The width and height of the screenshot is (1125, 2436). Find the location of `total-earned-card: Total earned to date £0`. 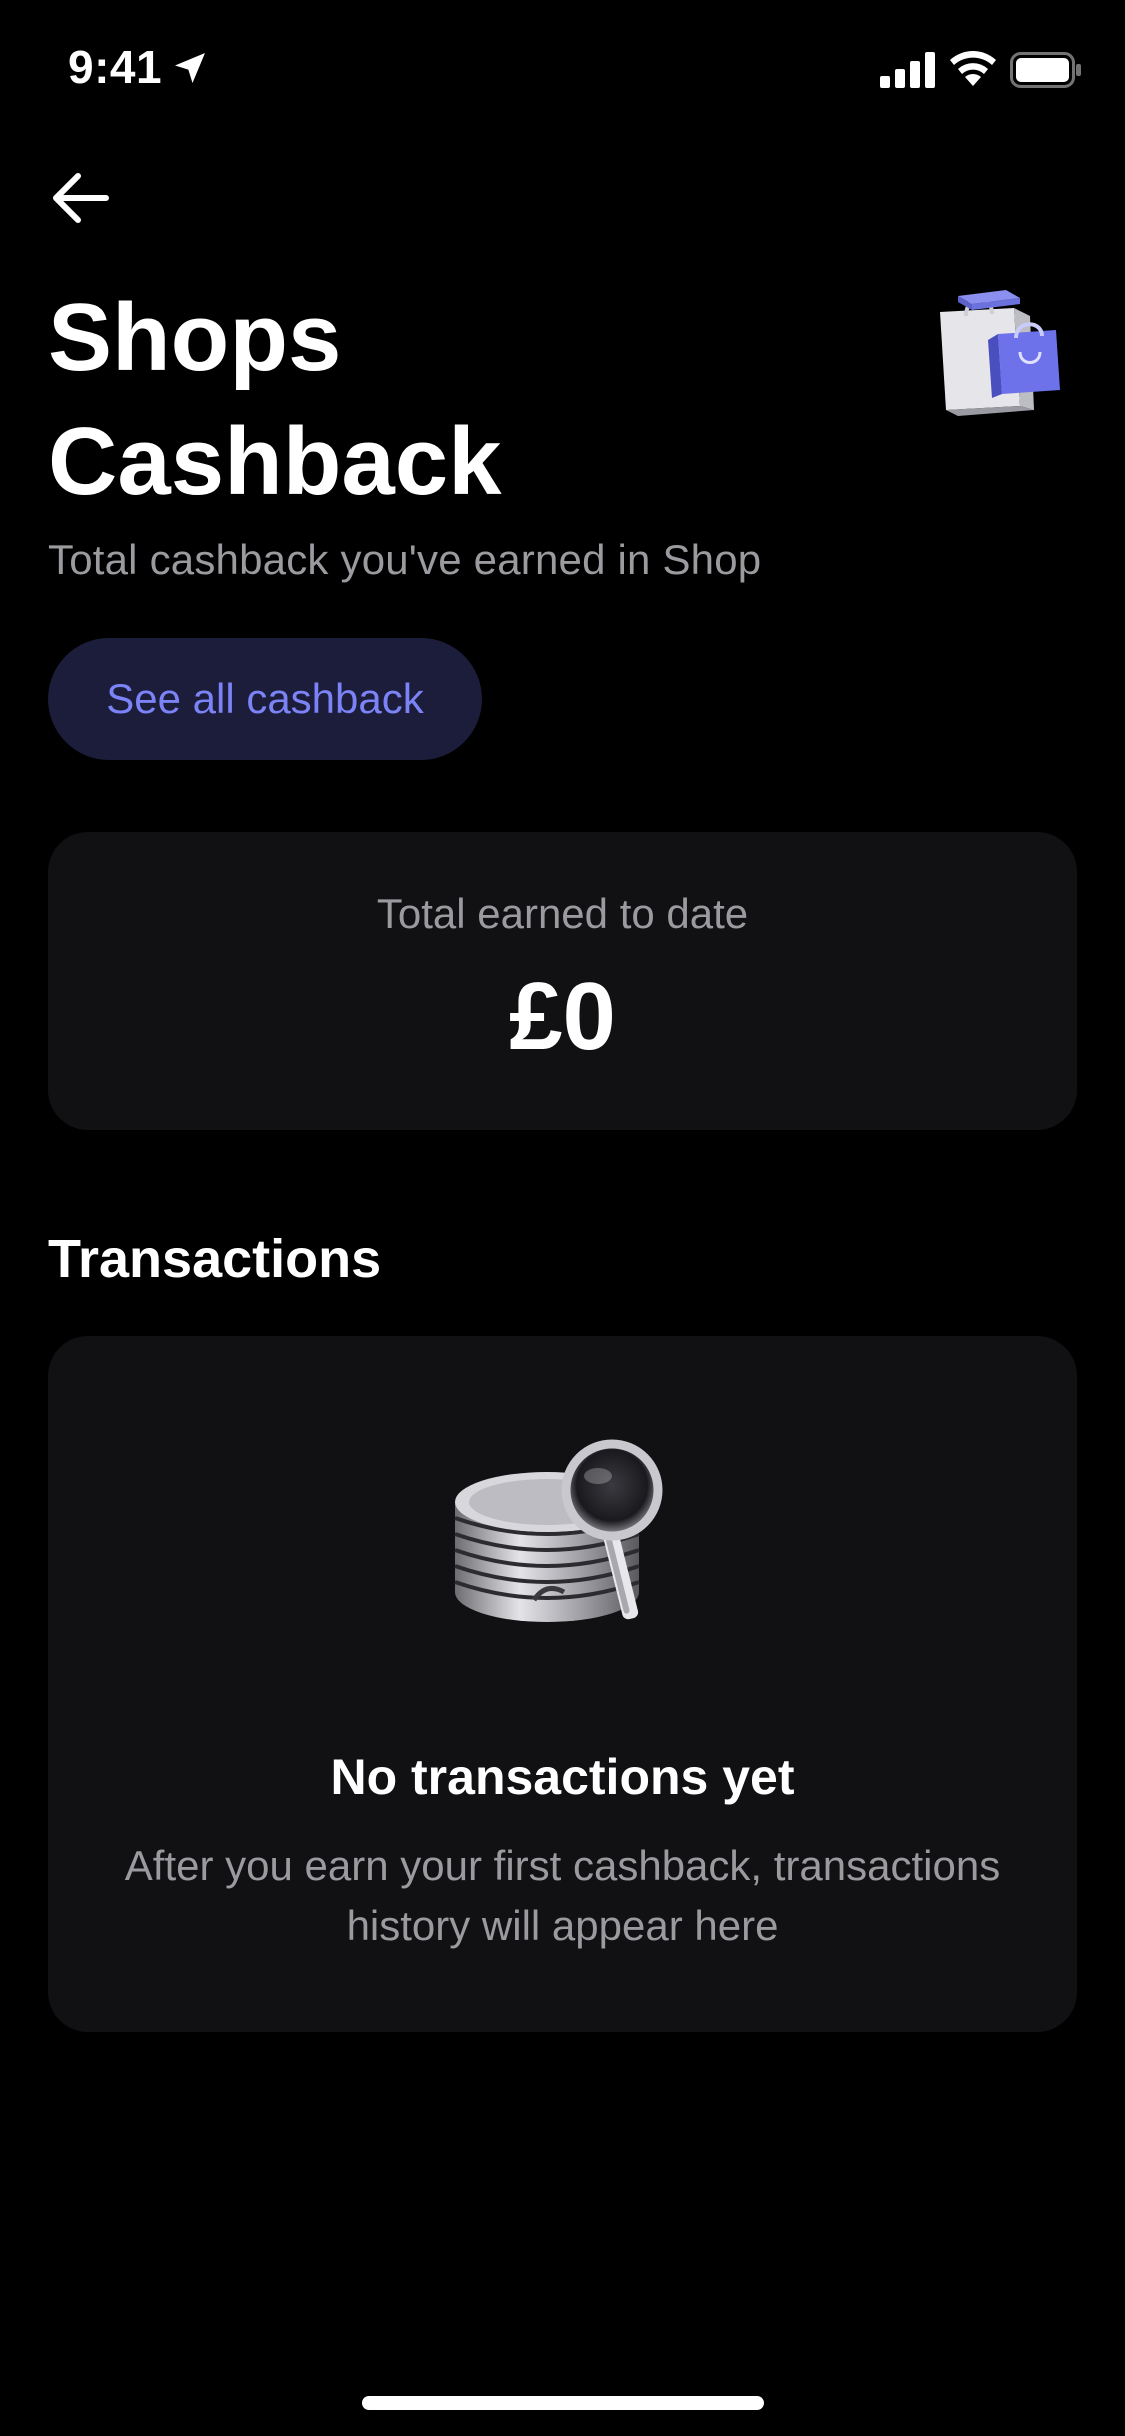

total-earned-card: Total earned to date £0 is located at coordinates (562, 981).